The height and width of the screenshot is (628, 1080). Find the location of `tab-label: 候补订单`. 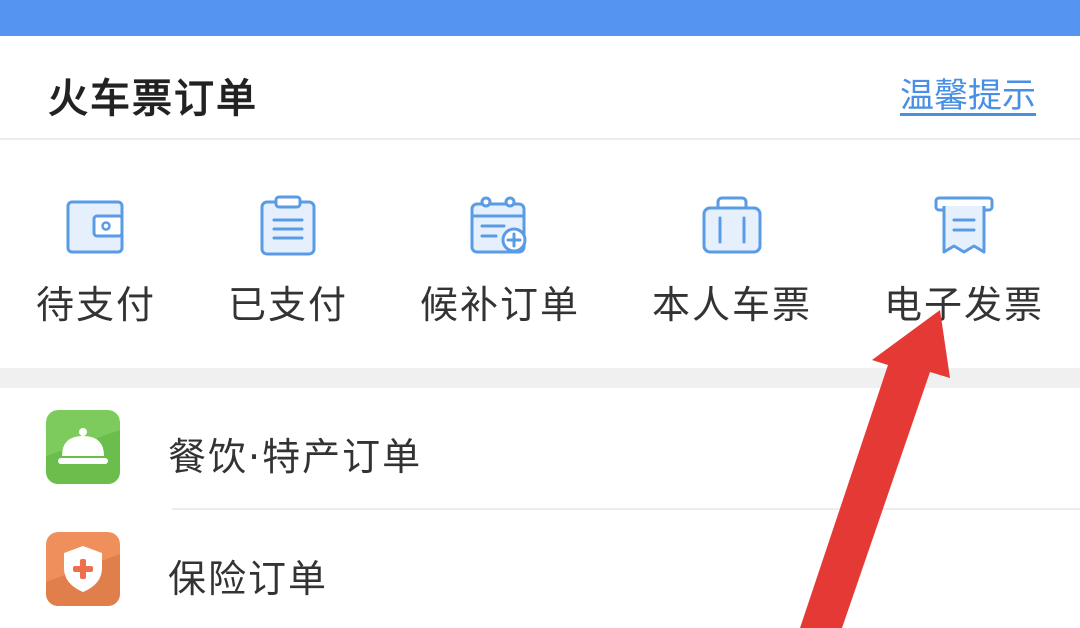

tab-label: 候补订单 is located at coordinates (499, 305).